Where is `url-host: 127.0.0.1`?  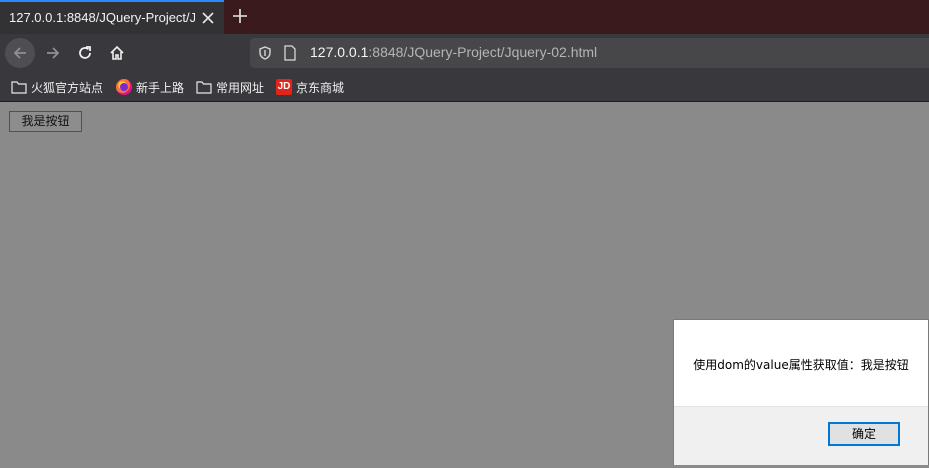 url-host: 127.0.0.1 is located at coordinates (339, 52).